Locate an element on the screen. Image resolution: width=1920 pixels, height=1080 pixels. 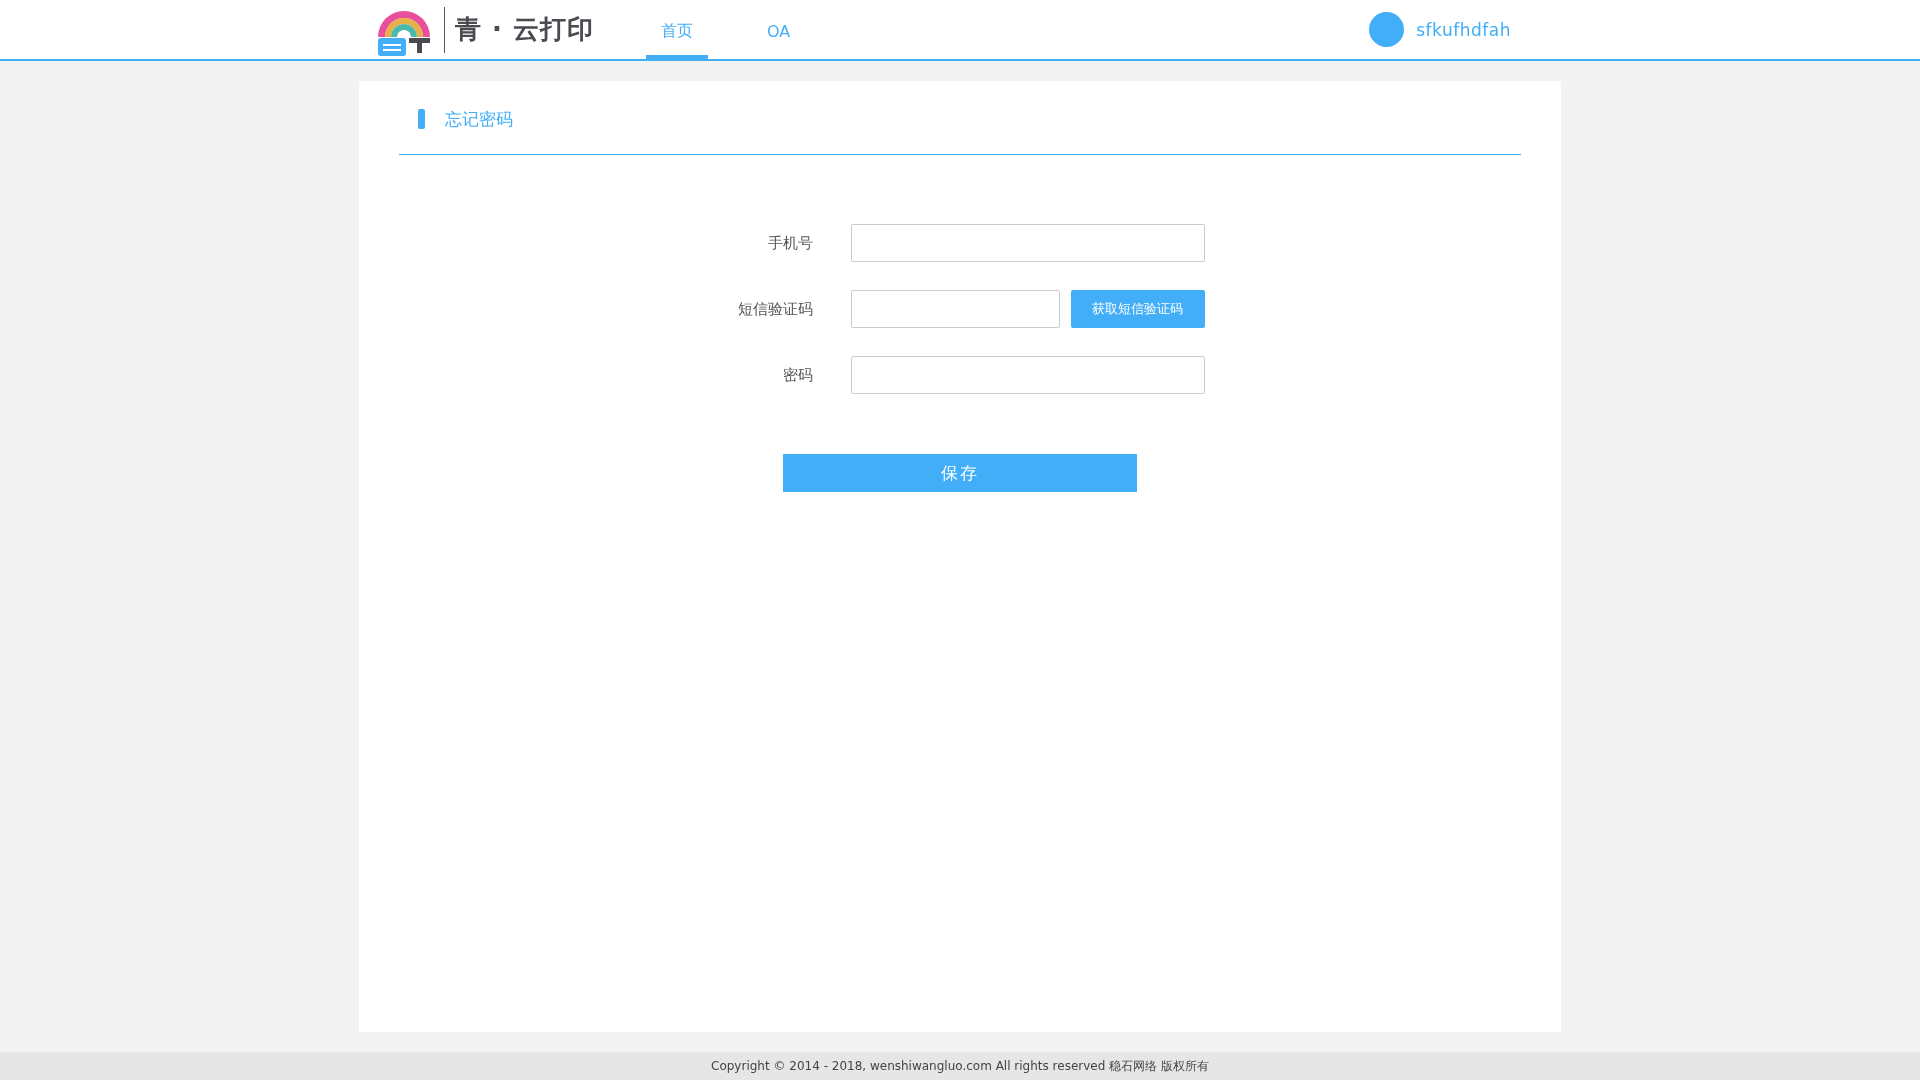
username: sfkufhdfah is located at coordinates (1463, 29).